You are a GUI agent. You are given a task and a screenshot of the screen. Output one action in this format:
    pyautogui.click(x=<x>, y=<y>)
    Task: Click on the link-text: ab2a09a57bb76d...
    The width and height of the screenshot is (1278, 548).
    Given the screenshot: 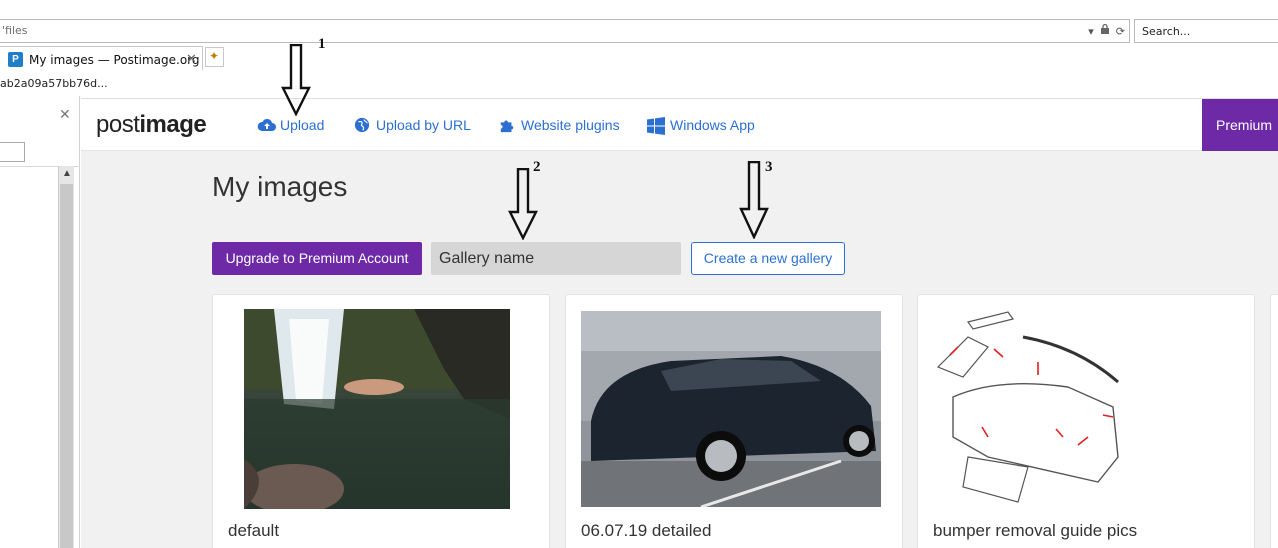 What is the action you would take?
    pyautogui.click(x=54, y=83)
    